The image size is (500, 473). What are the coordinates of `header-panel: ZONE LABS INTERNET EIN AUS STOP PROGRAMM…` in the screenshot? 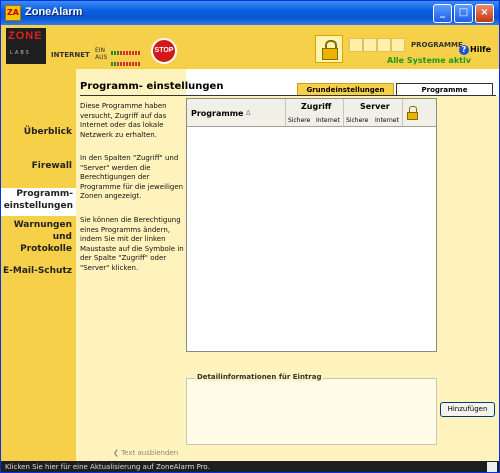 It's located at (250, 47).